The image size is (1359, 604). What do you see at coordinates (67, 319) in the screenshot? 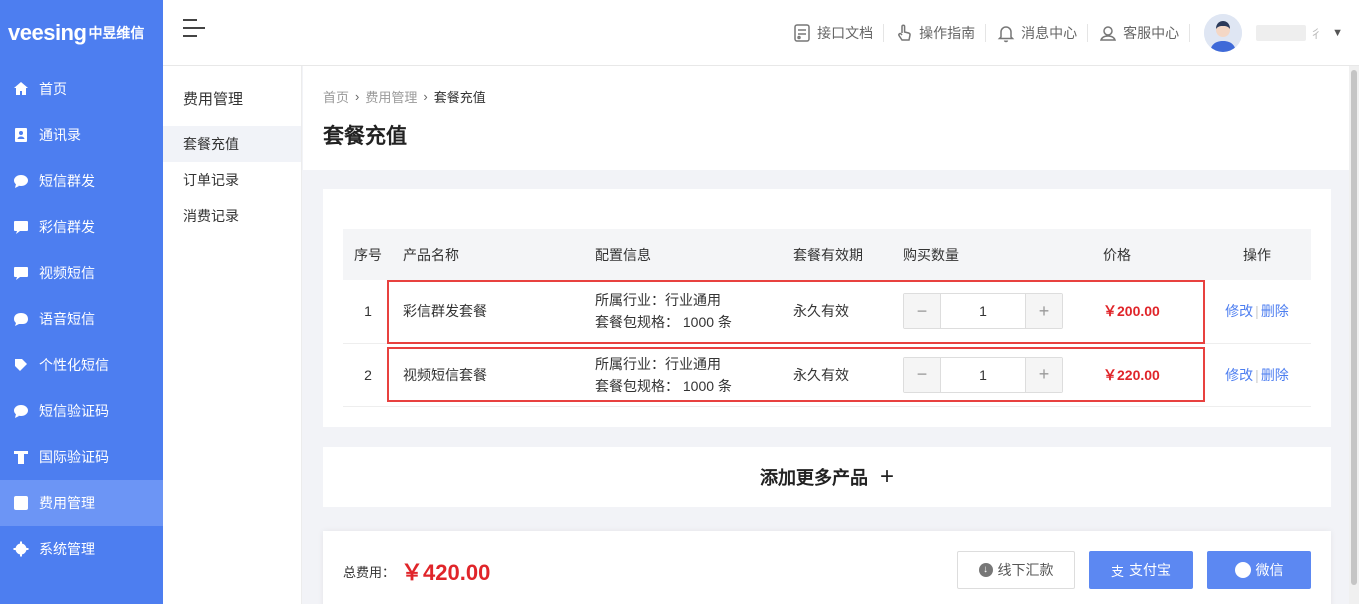
I see `sidebar-item-label: 语音短信` at bounding box center [67, 319].